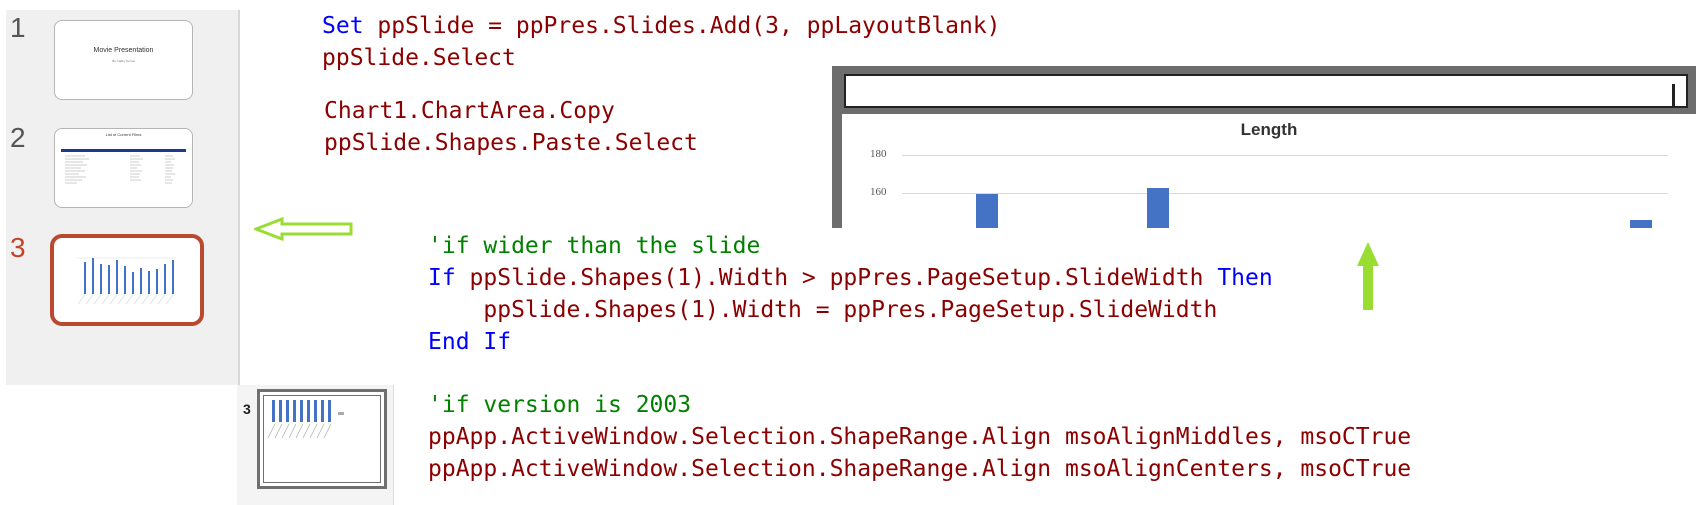  I want to click on code-line-end-if: End If, so click(470, 342).